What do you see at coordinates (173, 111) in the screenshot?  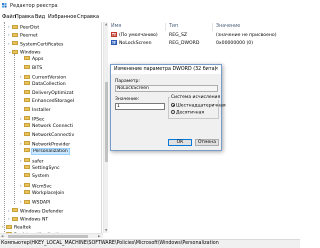 I see `radio-unselected-icon` at bounding box center [173, 111].